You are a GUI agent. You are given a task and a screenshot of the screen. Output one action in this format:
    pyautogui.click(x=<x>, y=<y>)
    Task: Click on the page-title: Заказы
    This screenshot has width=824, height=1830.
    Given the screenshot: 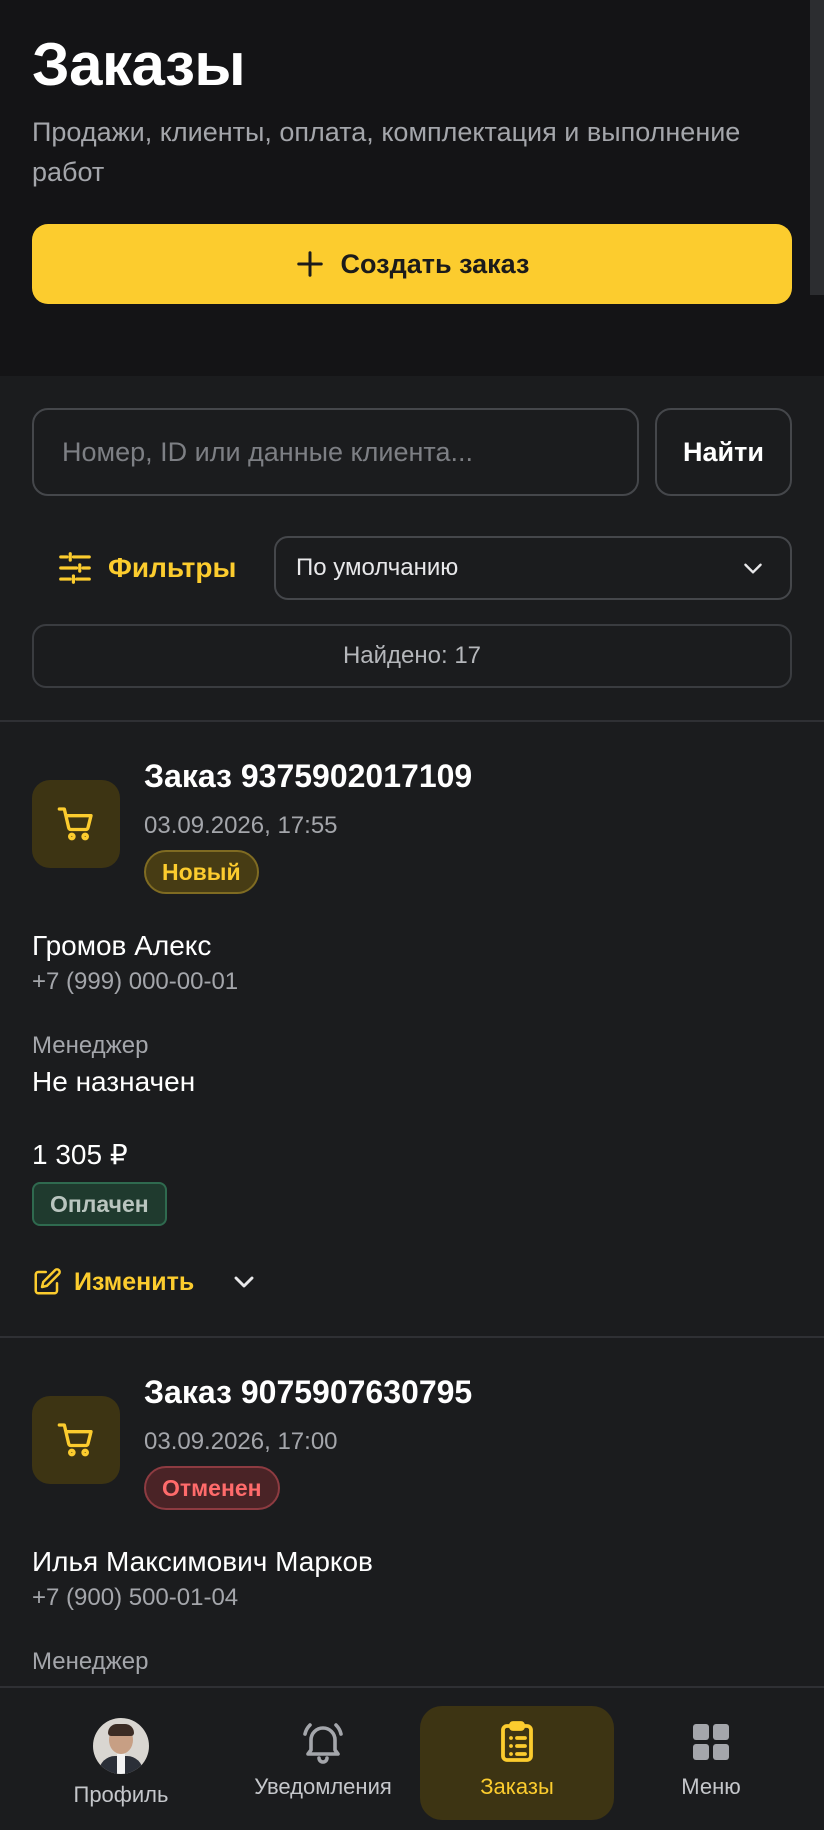 What is the action you would take?
    pyautogui.click(x=139, y=64)
    